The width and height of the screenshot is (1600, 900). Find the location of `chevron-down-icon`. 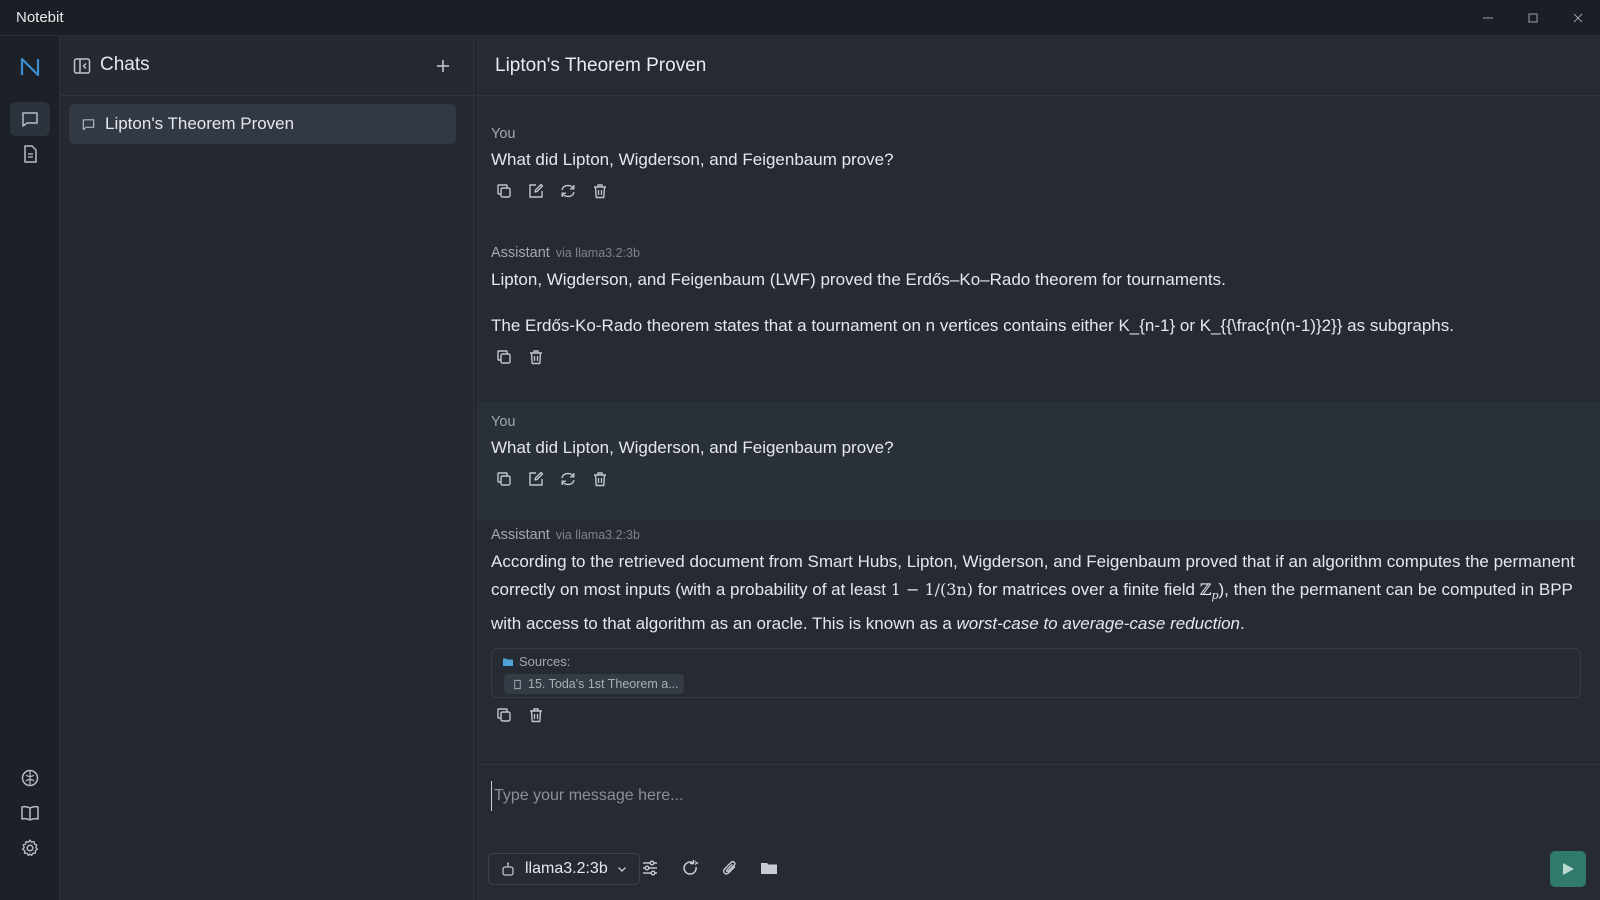

chevron-down-icon is located at coordinates (622, 869).